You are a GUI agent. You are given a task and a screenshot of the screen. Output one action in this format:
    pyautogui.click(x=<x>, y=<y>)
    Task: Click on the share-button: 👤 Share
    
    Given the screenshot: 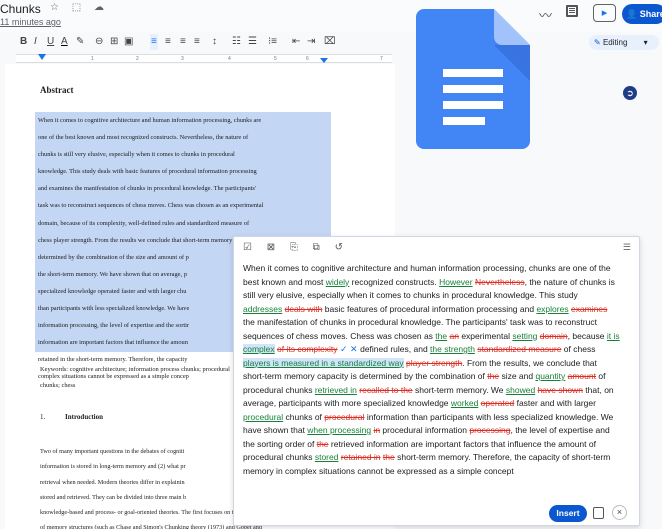 What is the action you would take?
    pyautogui.click(x=642, y=14)
    